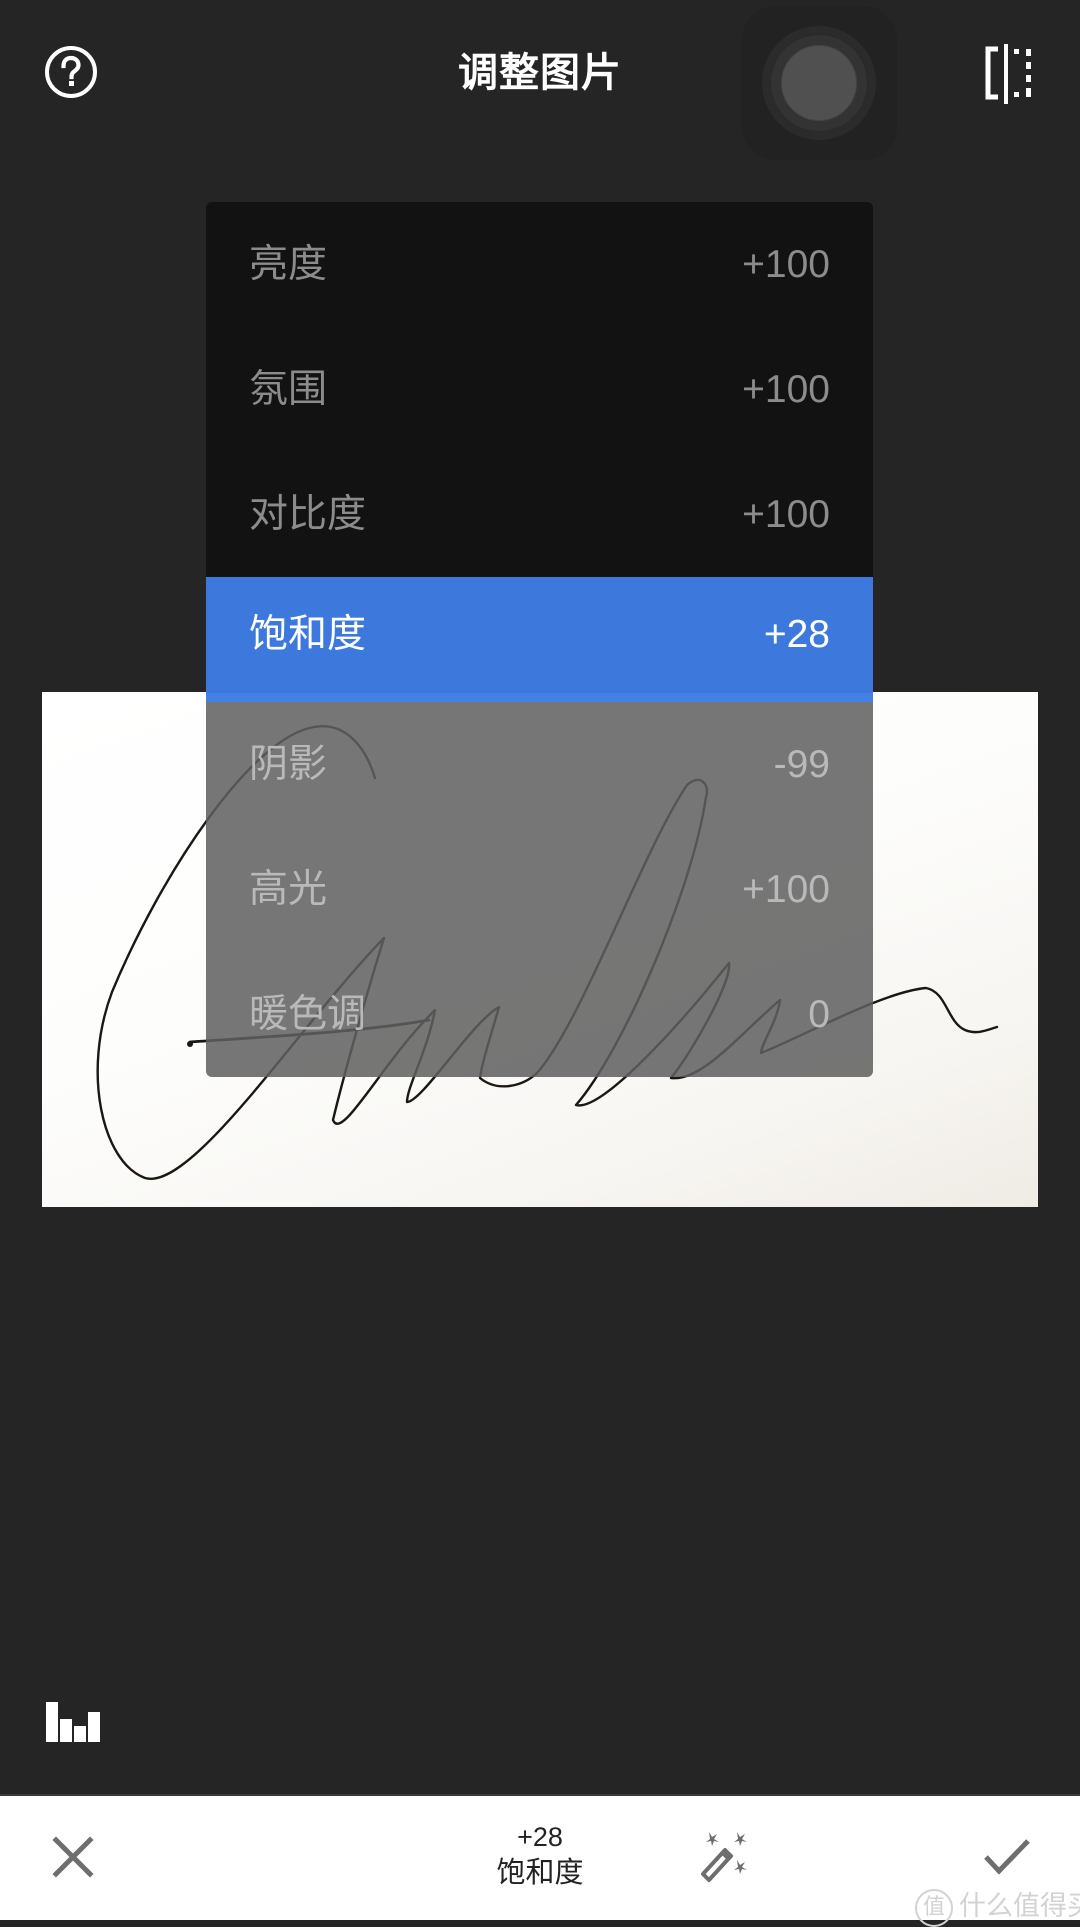 The width and height of the screenshot is (1080, 1927). Describe the element at coordinates (288, 764) in the screenshot. I see `menu-item-label: 阴影` at that location.